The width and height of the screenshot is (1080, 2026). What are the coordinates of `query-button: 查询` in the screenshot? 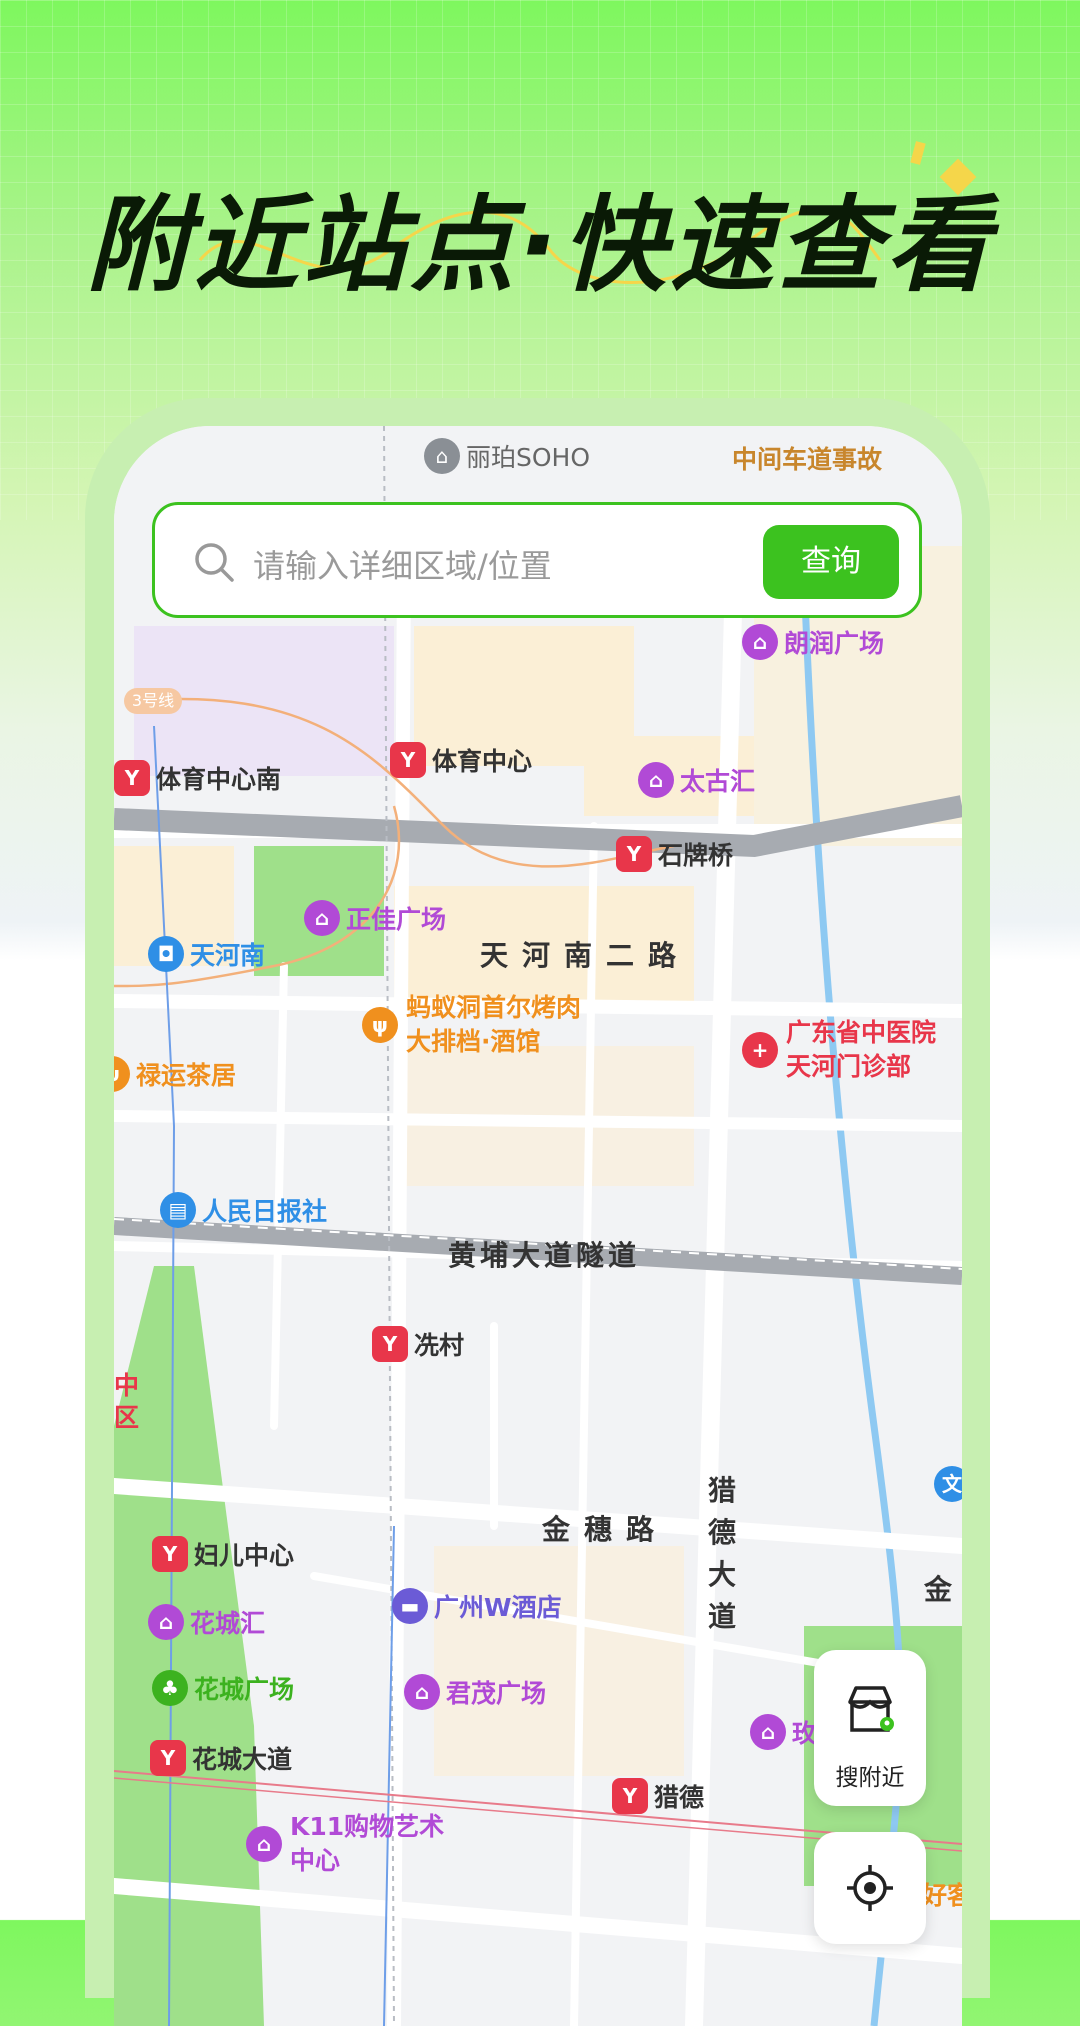 It's located at (831, 562).